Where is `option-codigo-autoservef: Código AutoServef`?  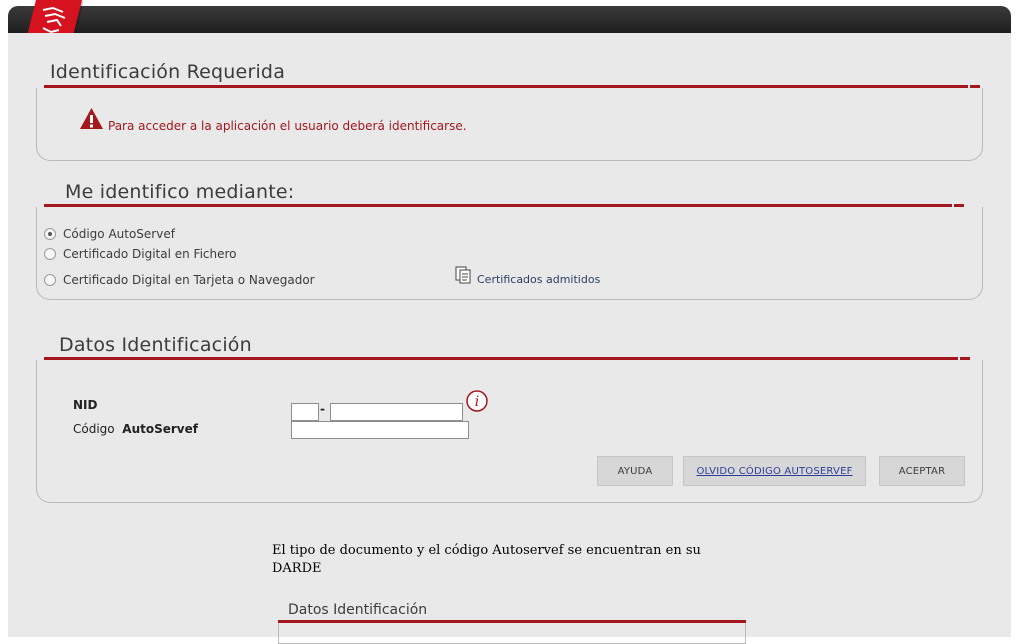 option-codigo-autoservef: Código AutoServef is located at coordinates (109, 234).